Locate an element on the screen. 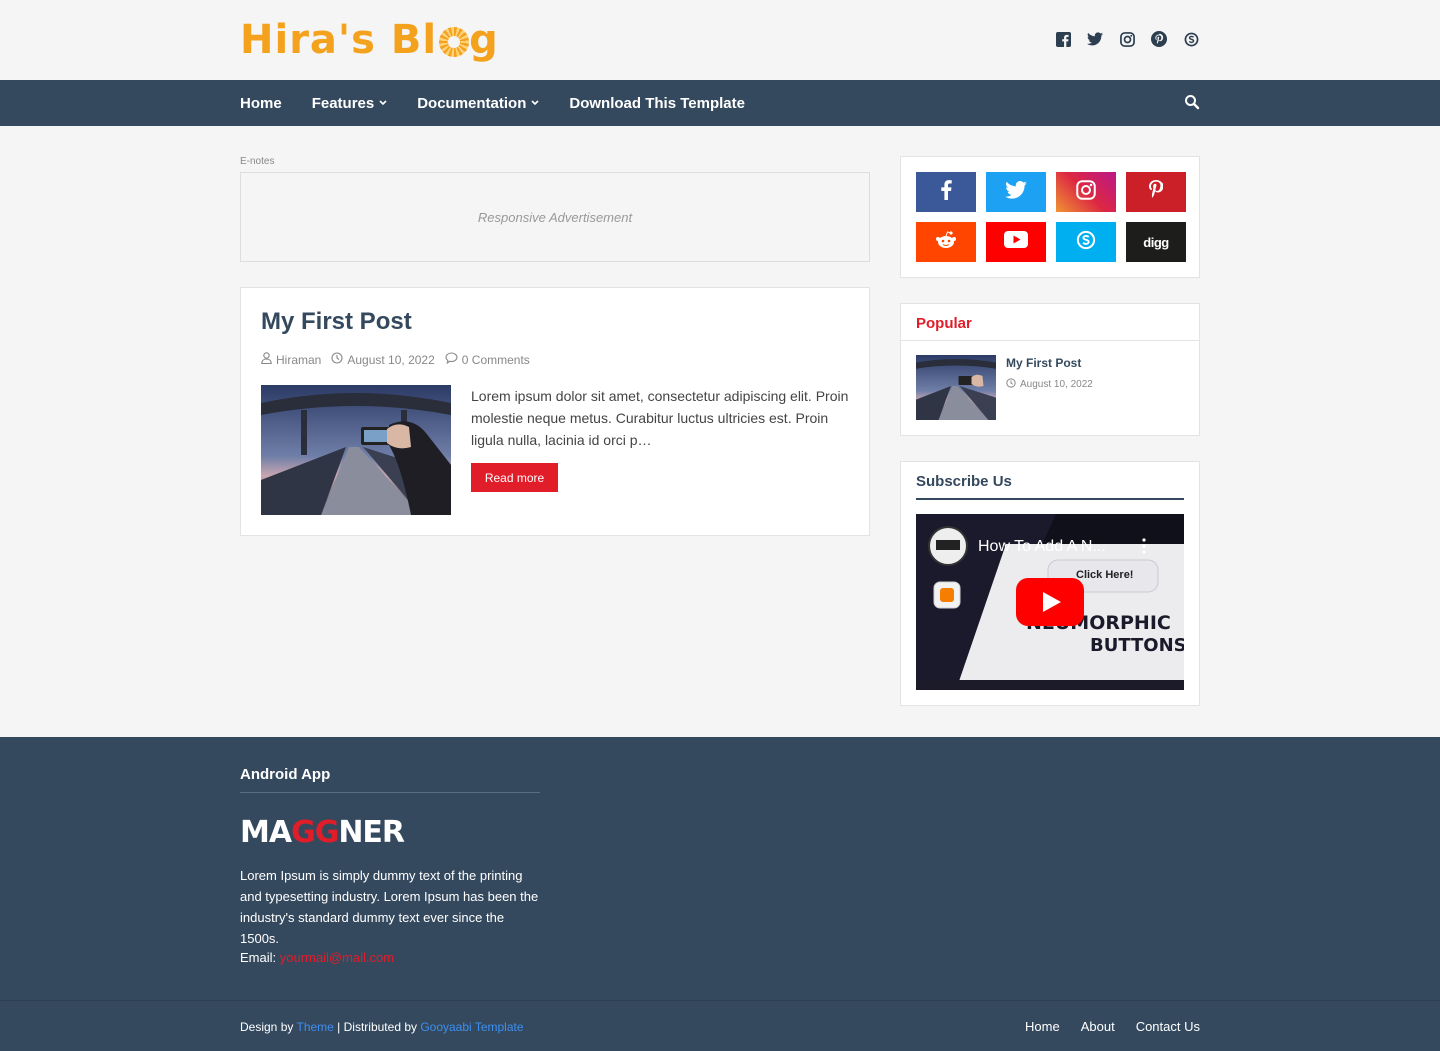 The image size is (1440, 1051). theme-link: Theme is located at coordinates (314, 1027).